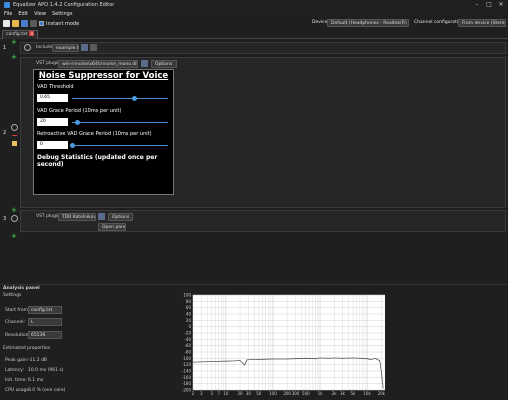  Describe the element at coordinates (18, 335) in the screenshot. I see `resolution-label: Resolution:` at that location.